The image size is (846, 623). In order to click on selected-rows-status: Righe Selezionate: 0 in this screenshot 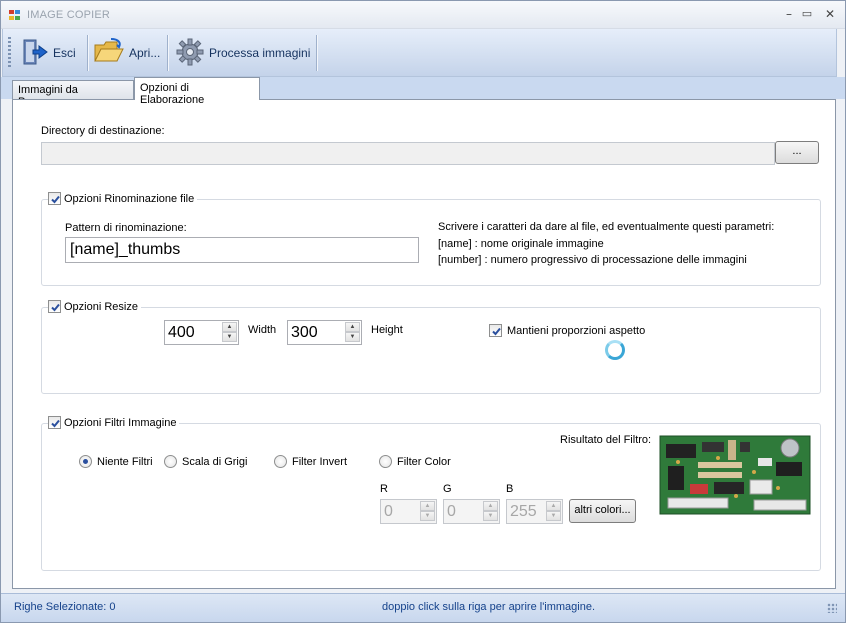, I will do `click(65, 607)`.